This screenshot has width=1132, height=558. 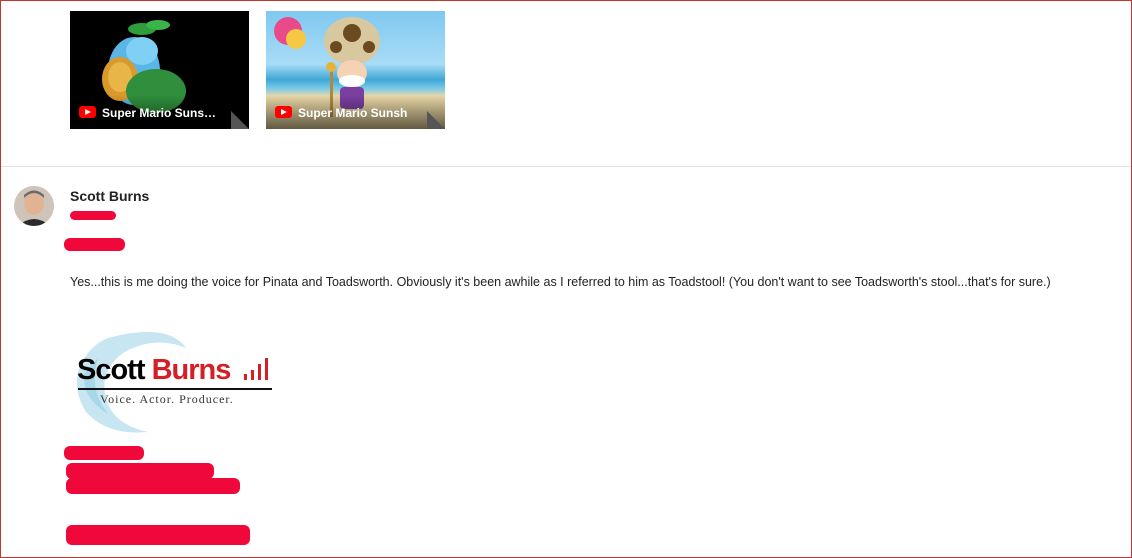 What do you see at coordinates (175, 389) in the screenshot?
I see `logo-rule` at bounding box center [175, 389].